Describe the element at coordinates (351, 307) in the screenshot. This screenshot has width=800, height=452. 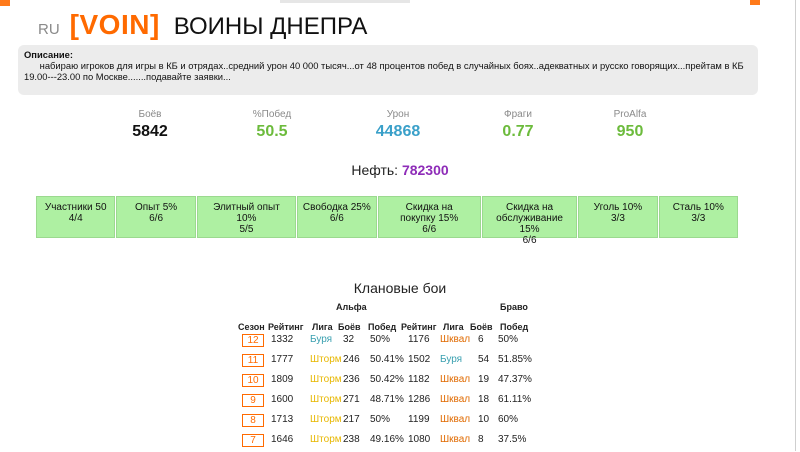
I see `group-alpha-header: Альфа` at that location.